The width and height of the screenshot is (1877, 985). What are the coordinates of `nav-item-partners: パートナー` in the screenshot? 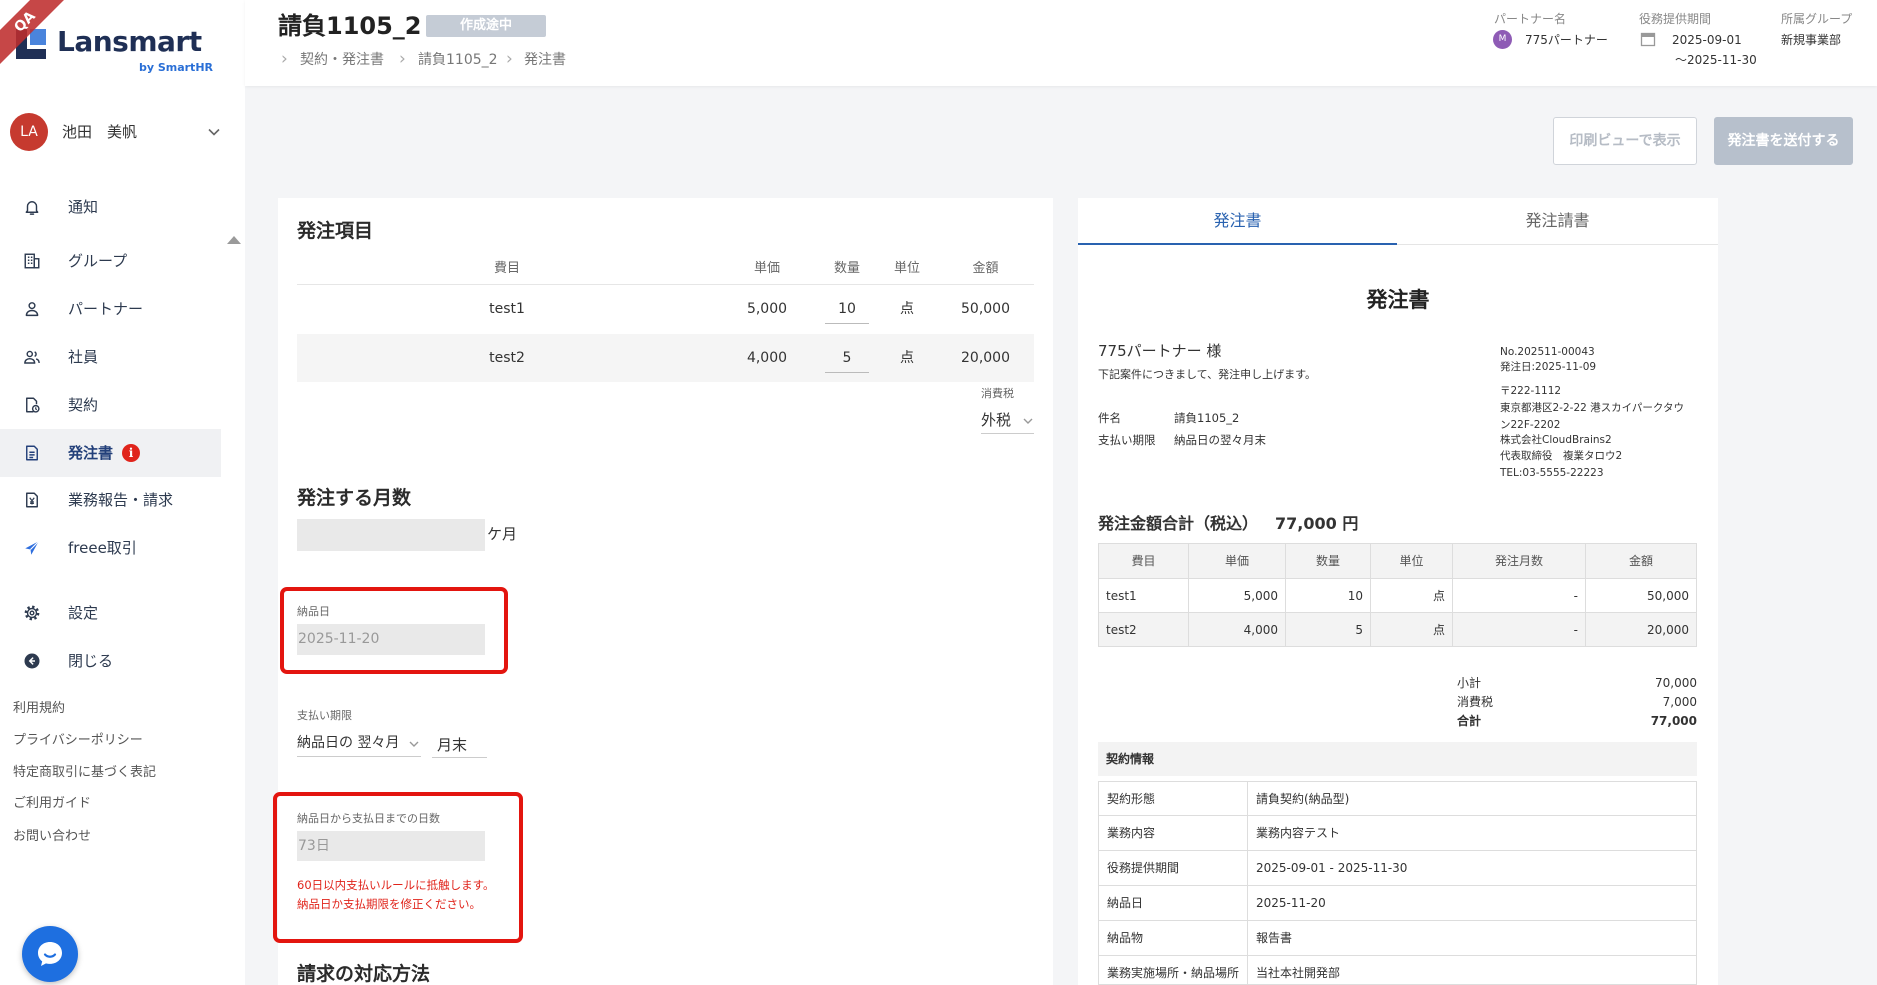 It's located at (110, 309).